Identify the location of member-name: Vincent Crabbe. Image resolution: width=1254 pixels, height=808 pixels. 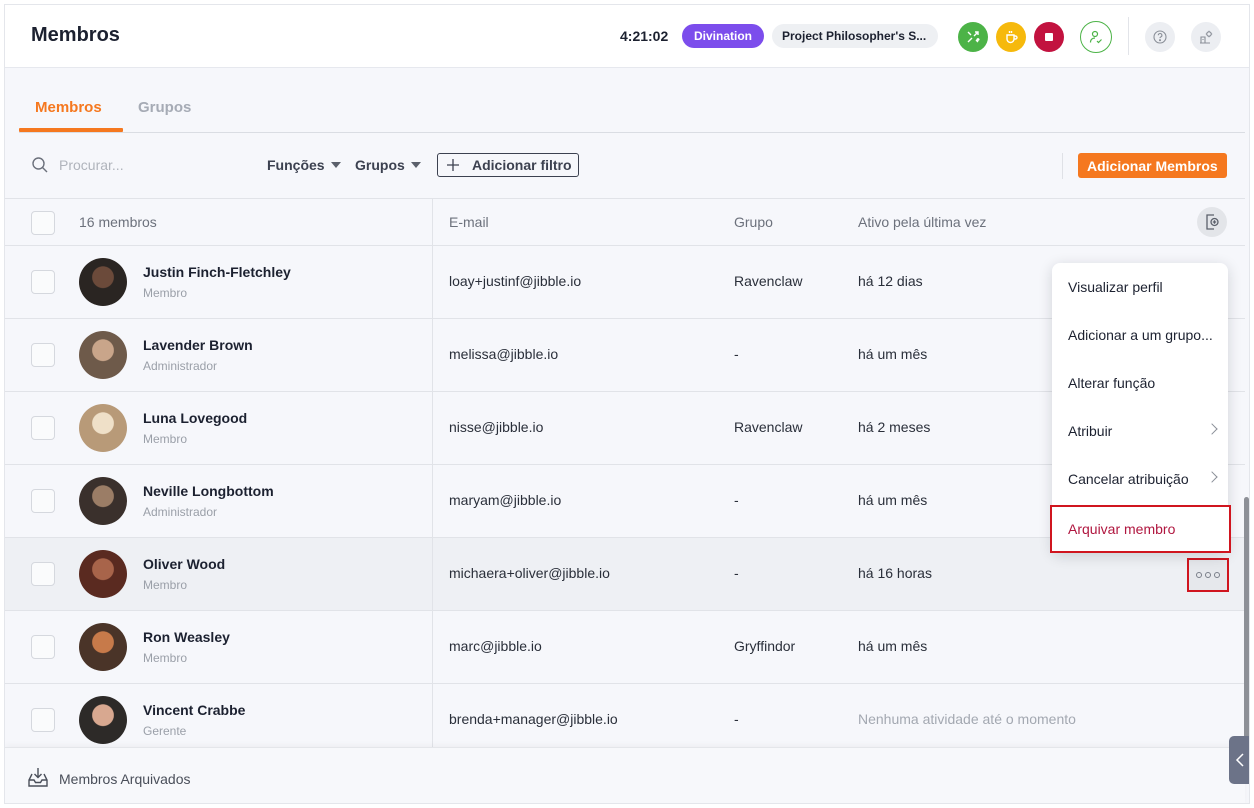
(194, 710).